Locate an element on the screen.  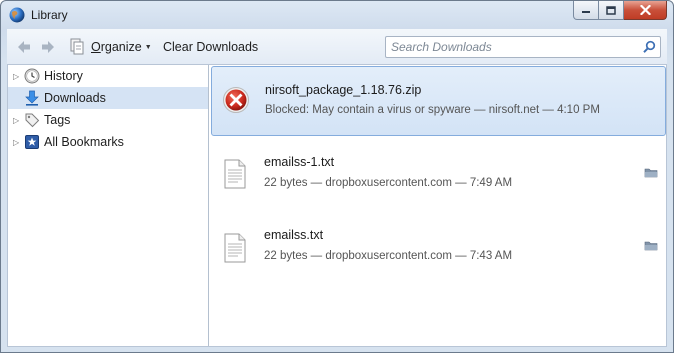
star-bookmarks-icon is located at coordinates (32, 142).